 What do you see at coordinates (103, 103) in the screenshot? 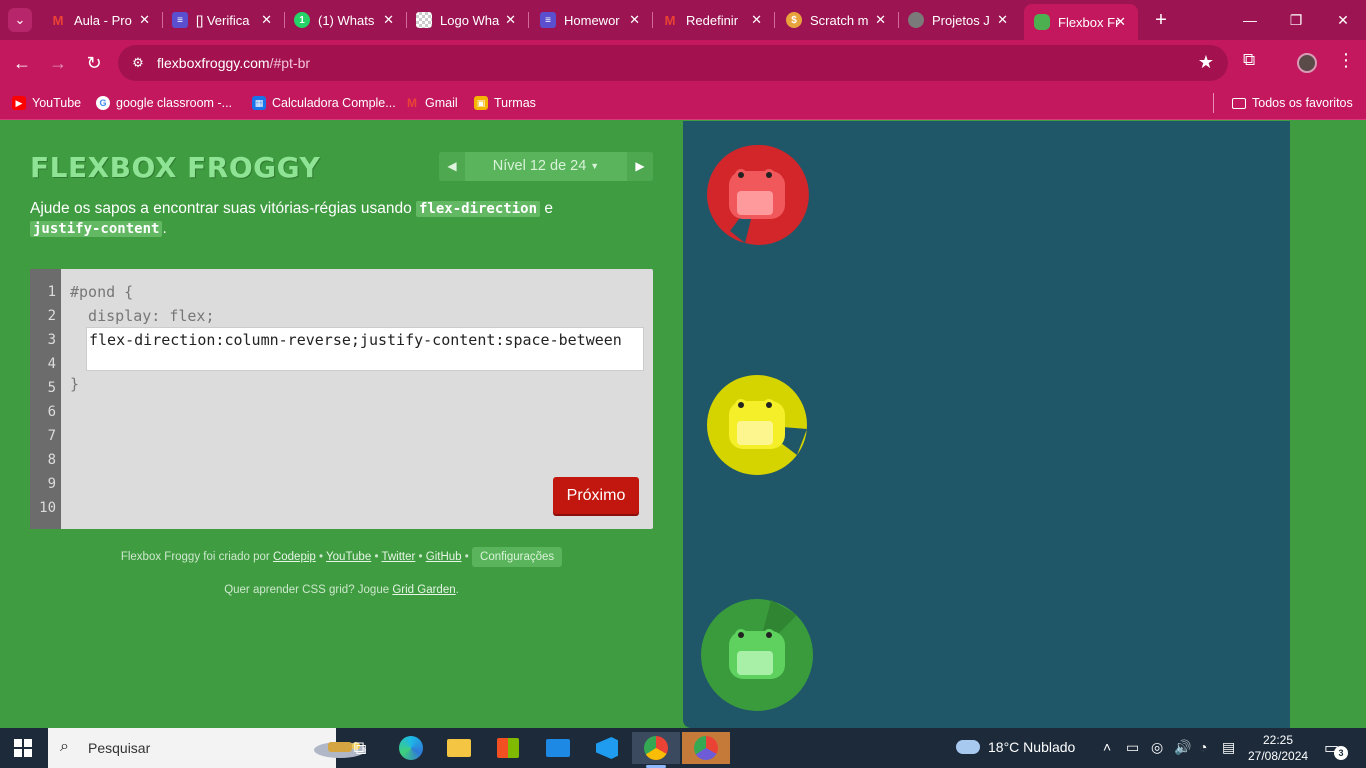
I see `google-icon: G` at bounding box center [103, 103].